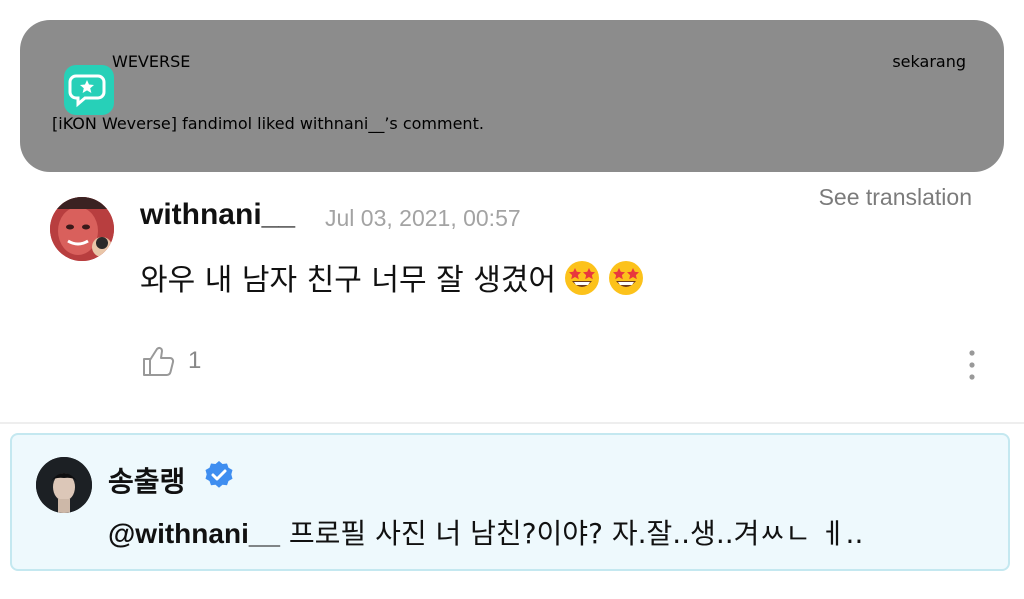 The height and width of the screenshot is (599, 1024). I want to click on reply-body: 프로필 사진 너 남친?이야? 자.잘..생..겨ㅆㄴ ㅔ.., so click(576, 533).